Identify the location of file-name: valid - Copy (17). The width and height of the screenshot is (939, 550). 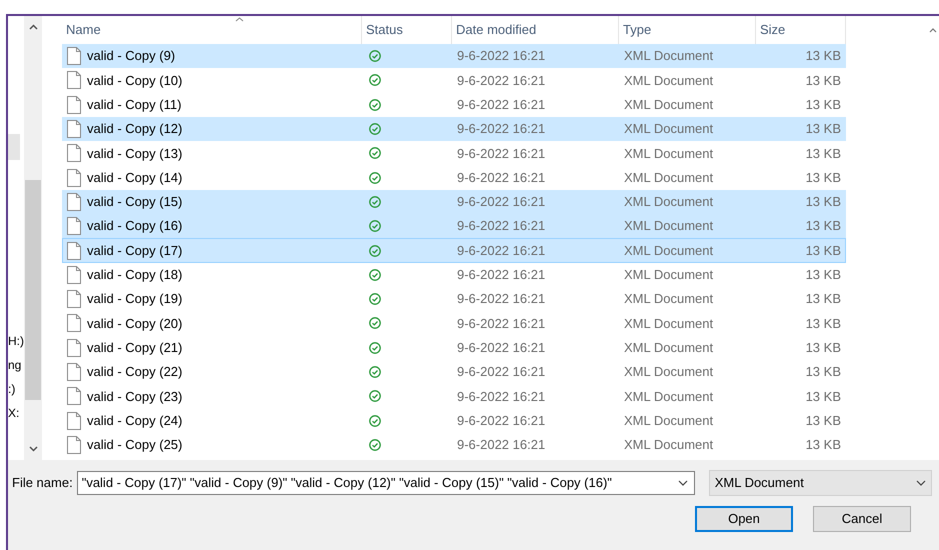
(134, 251).